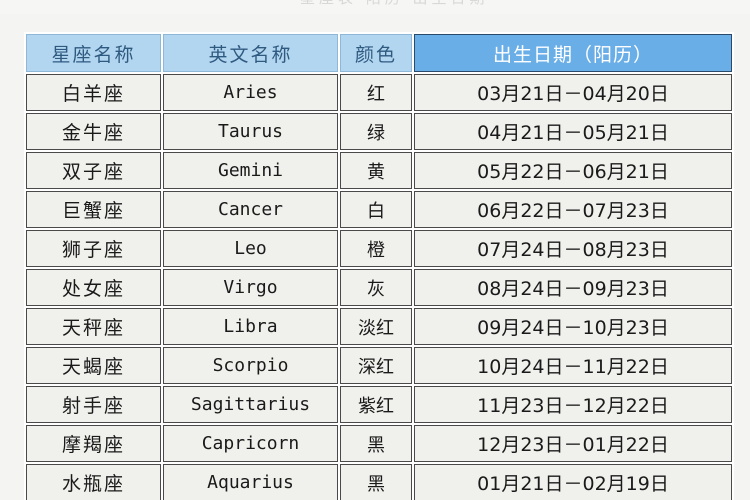 The image size is (750, 500). What do you see at coordinates (250, 326) in the screenshot?
I see `cell-english-name: Libra` at bounding box center [250, 326].